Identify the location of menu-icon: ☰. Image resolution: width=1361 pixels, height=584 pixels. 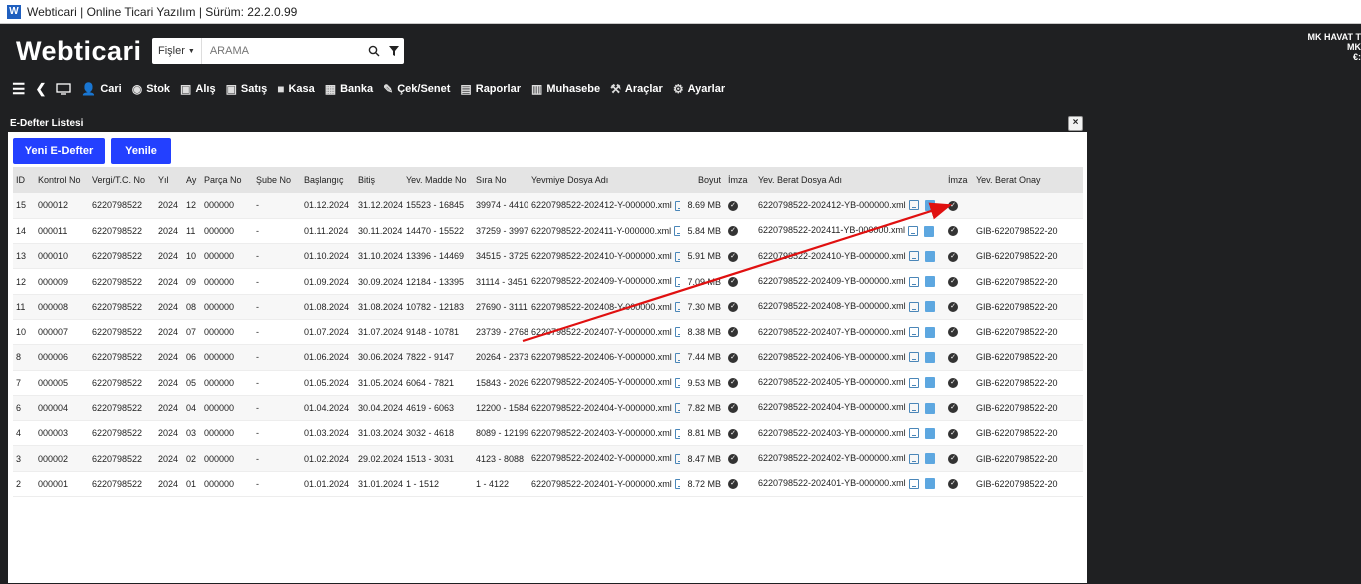
(18, 89).